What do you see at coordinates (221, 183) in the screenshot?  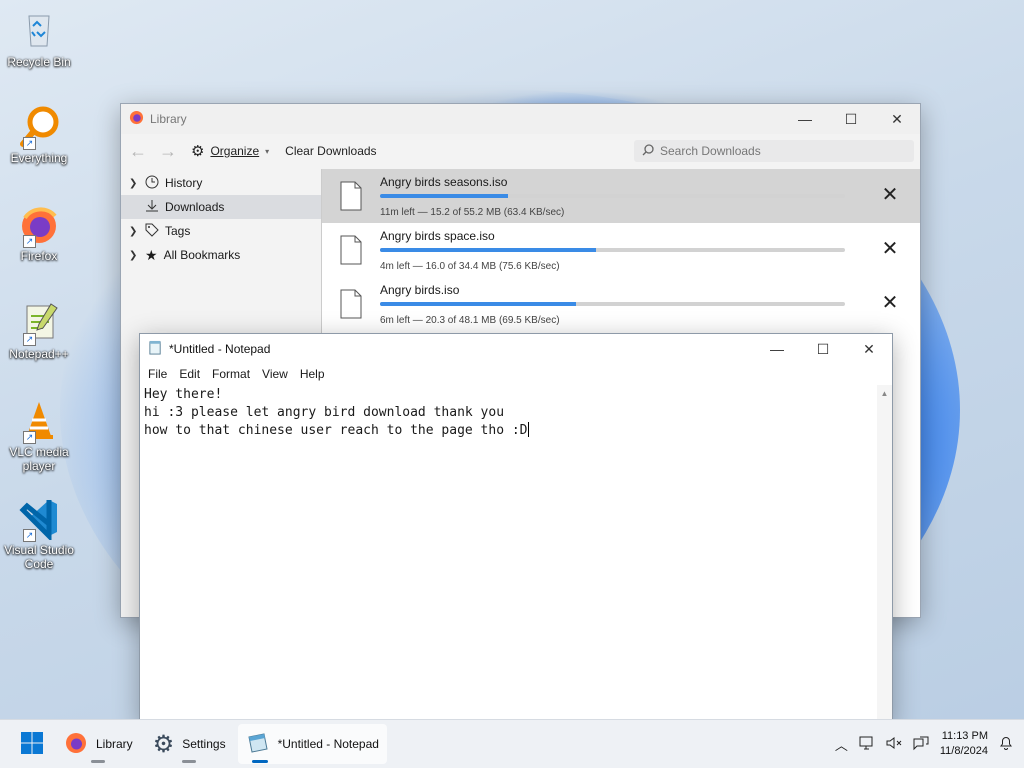 I see `sidebar-item-history: ❯ History` at bounding box center [221, 183].